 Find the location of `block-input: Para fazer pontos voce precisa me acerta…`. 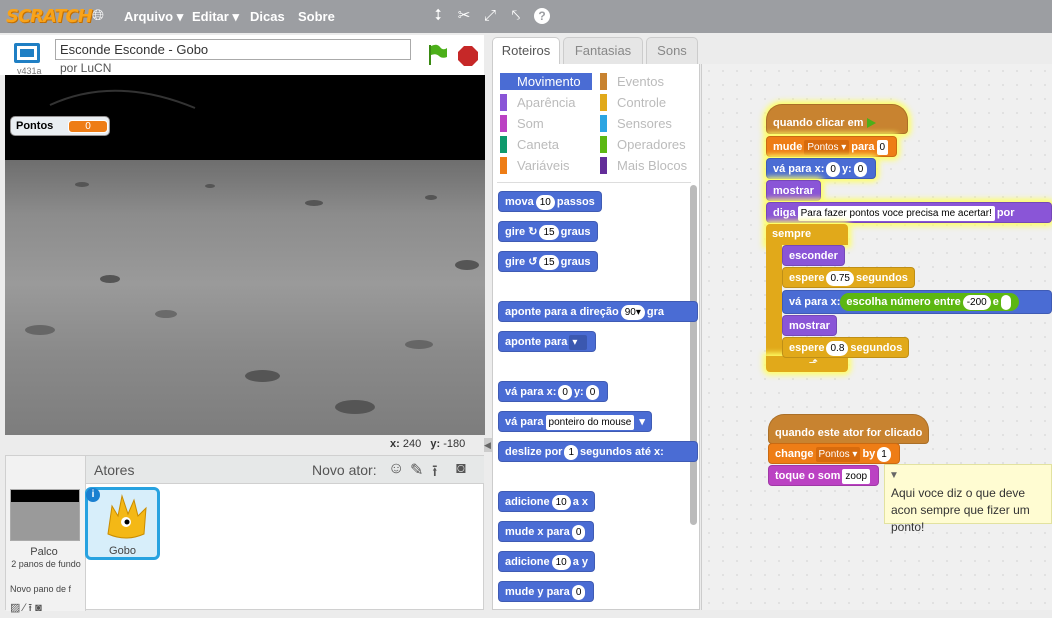

block-input: Para fazer pontos voce precisa me acerta… is located at coordinates (896, 213).